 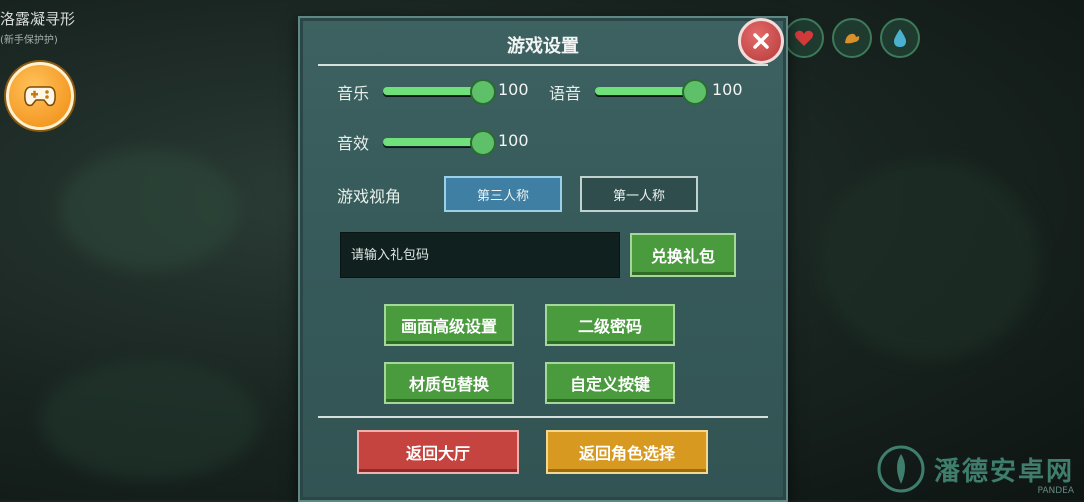 I want to click on custom-keys-button: 自定义按键, so click(x=610, y=383).